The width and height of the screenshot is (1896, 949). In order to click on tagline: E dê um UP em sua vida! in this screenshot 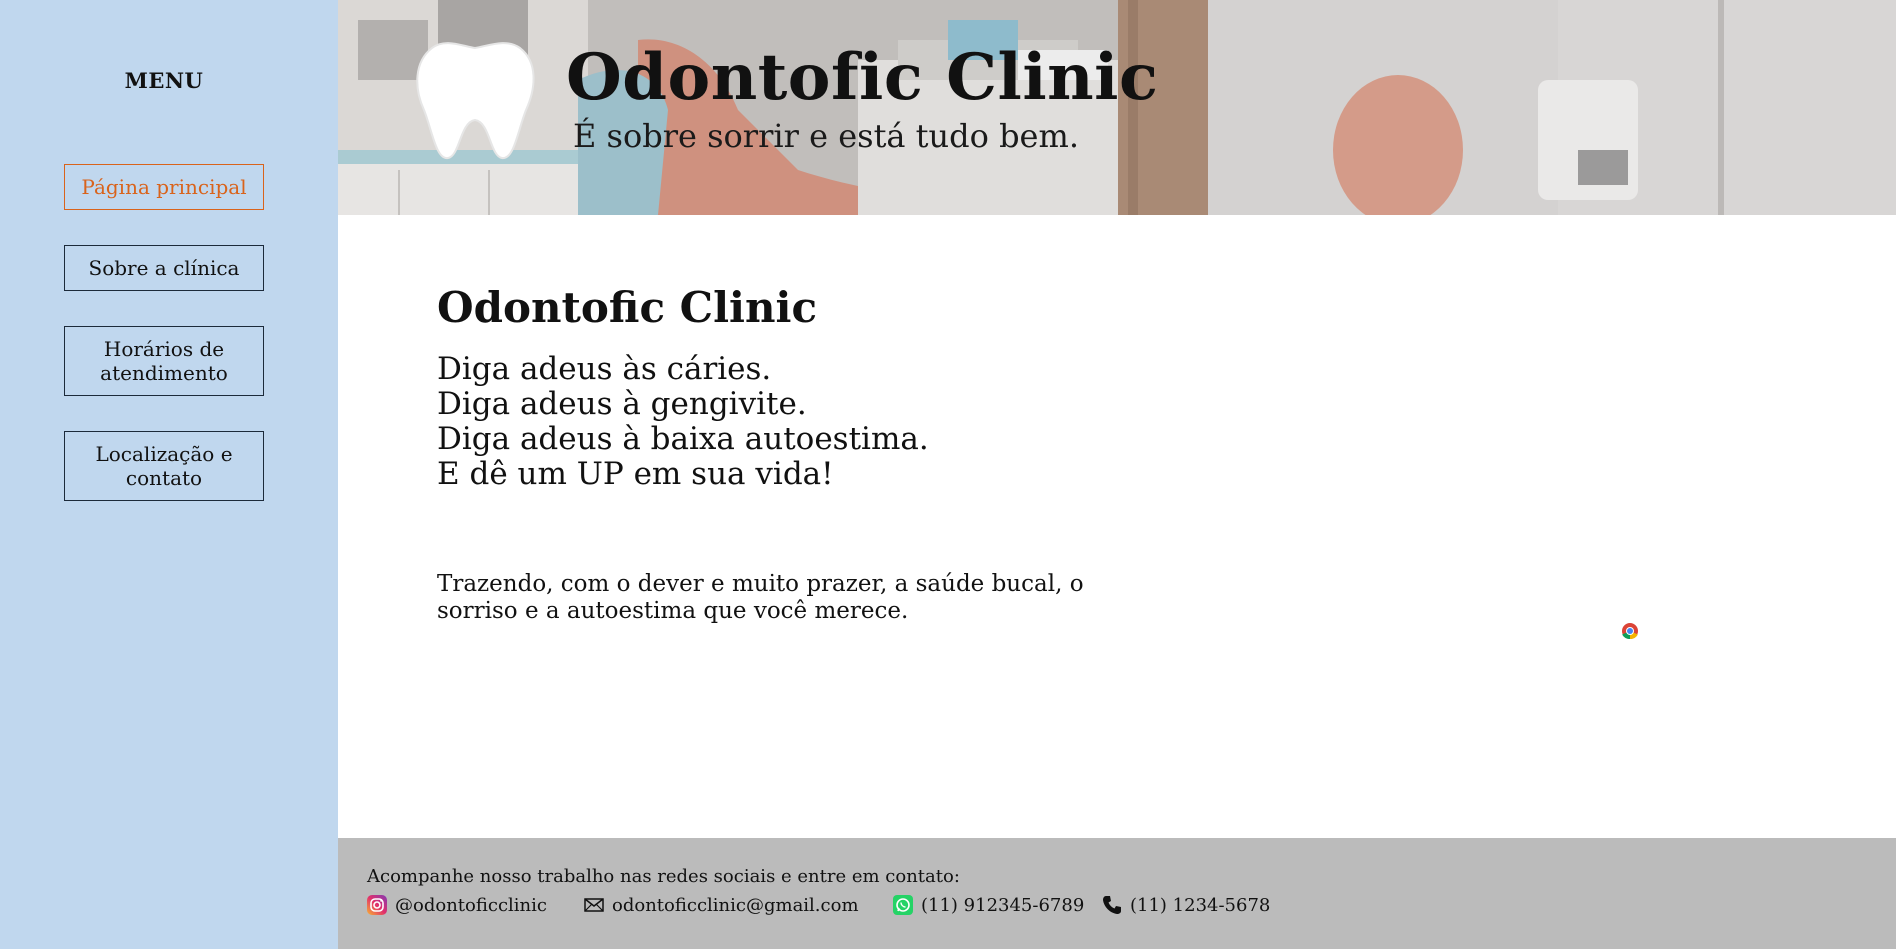, I will do `click(635, 474)`.